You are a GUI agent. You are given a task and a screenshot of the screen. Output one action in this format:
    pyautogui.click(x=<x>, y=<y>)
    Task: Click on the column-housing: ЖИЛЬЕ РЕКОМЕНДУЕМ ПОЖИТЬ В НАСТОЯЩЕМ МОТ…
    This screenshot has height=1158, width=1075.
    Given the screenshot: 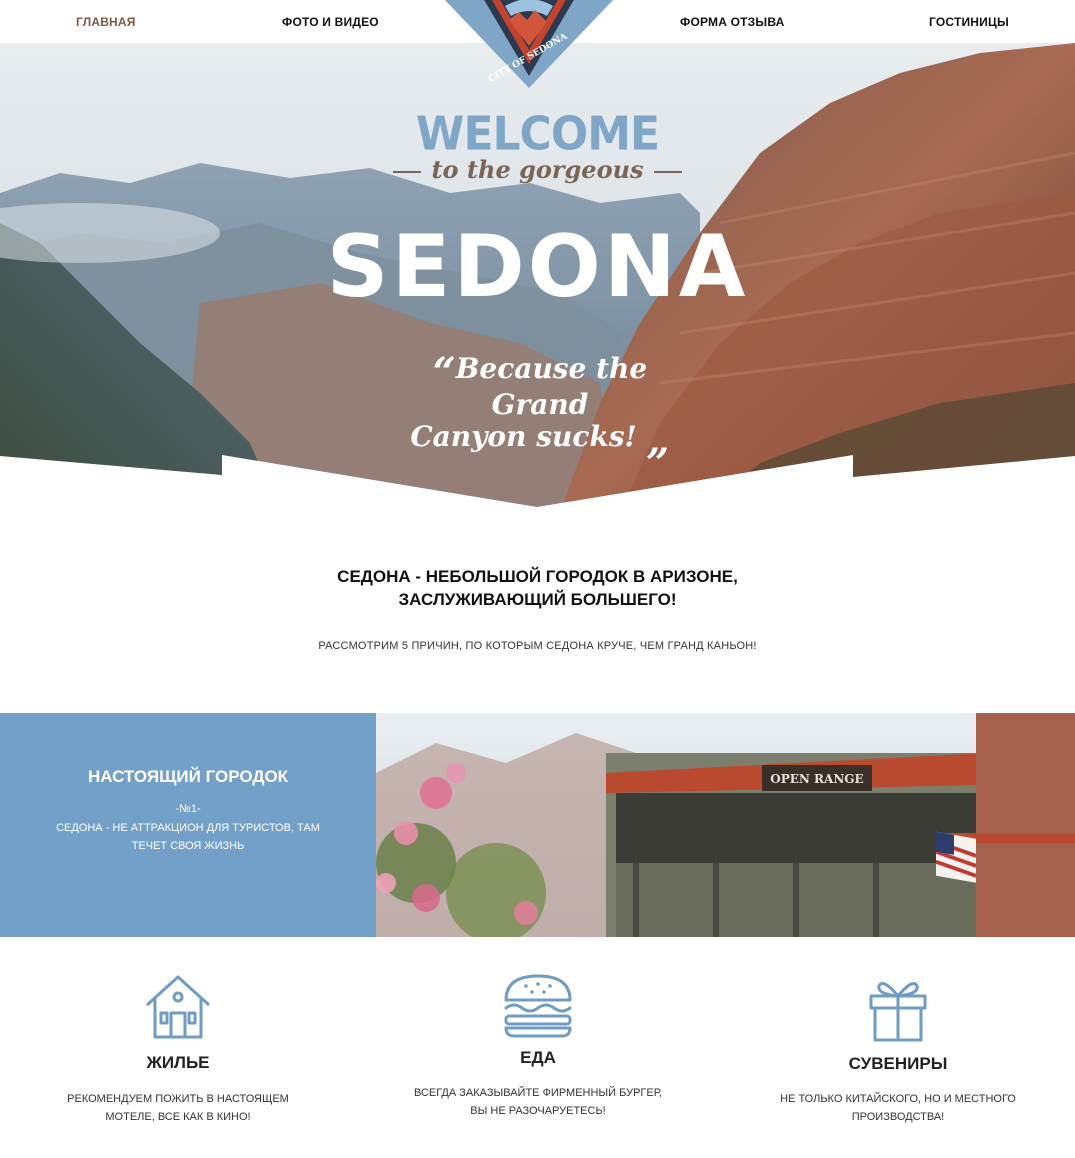 What is the action you would take?
    pyautogui.click(x=178, y=1049)
    